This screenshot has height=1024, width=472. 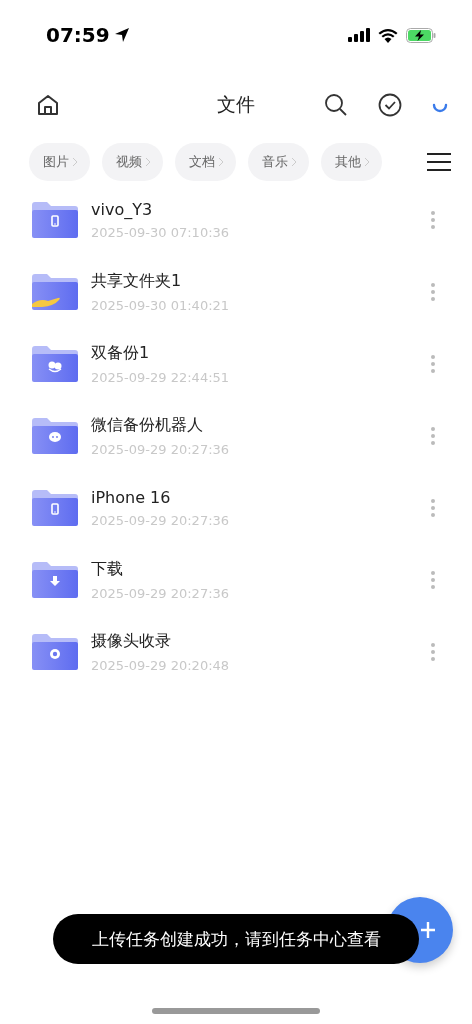 I want to click on filter-chip: 视频, so click(x=132, y=162).